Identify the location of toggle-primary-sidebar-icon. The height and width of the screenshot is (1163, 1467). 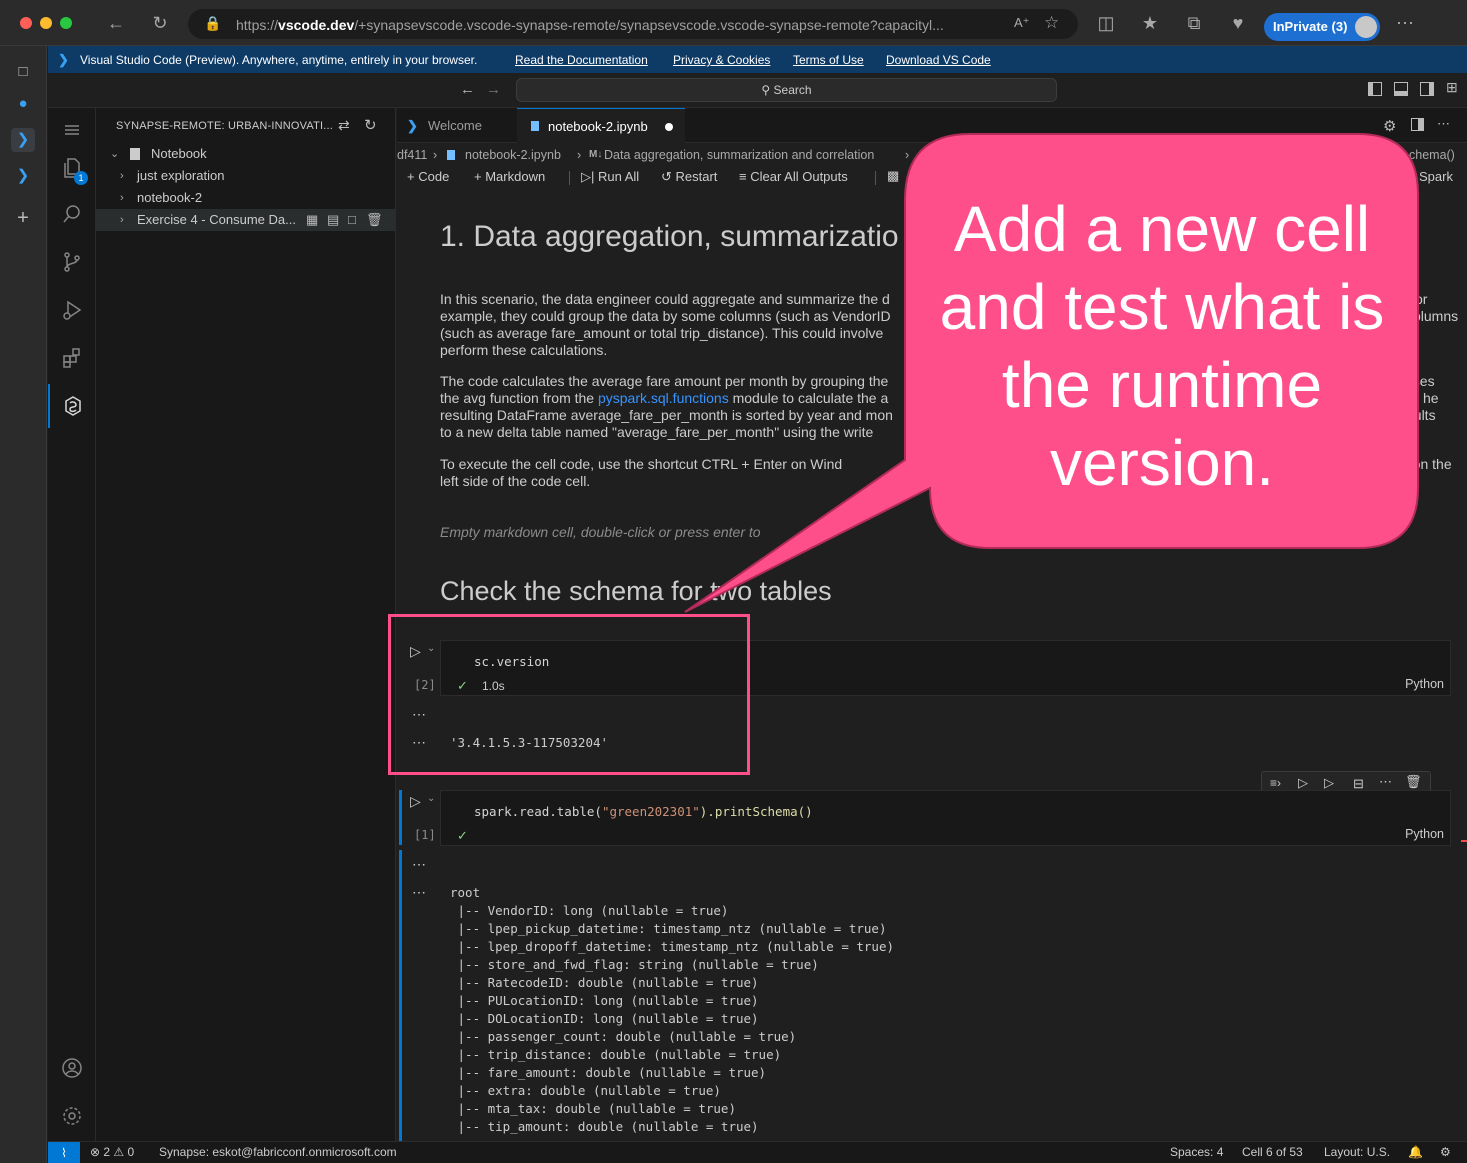
(1375, 89).